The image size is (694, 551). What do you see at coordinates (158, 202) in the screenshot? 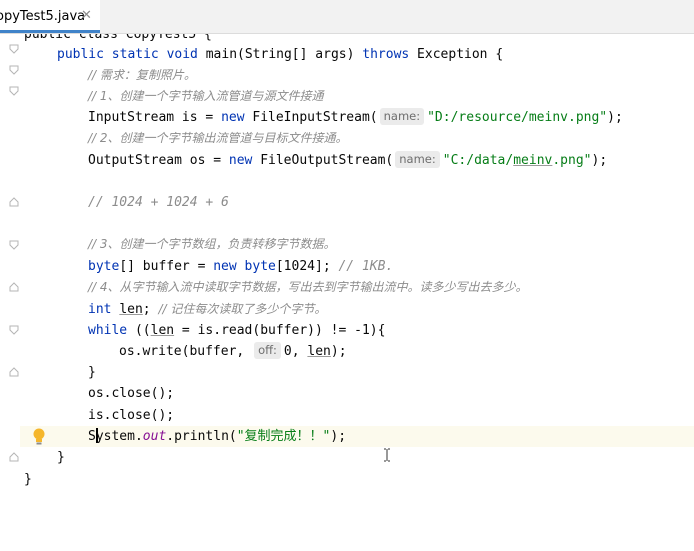
I see `code-comment: // 1024 + 1024 + 6` at bounding box center [158, 202].